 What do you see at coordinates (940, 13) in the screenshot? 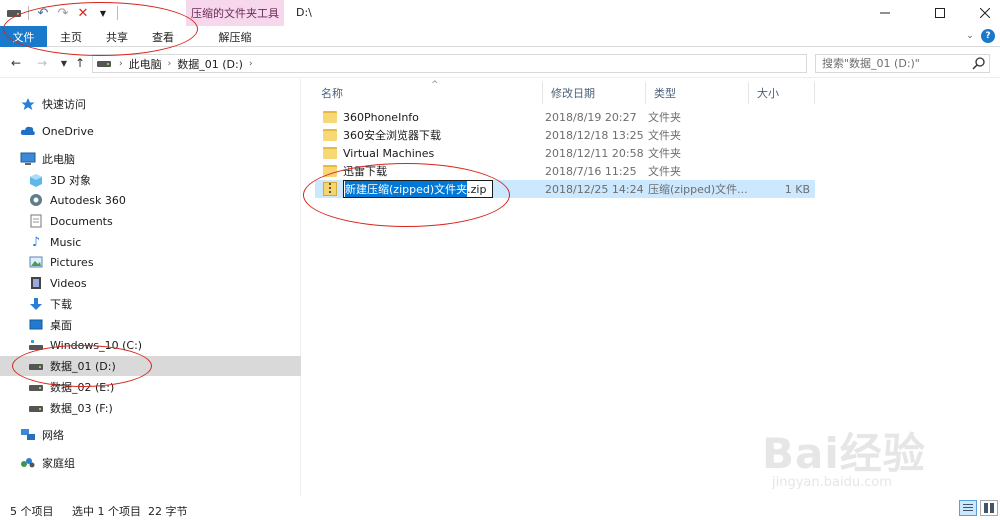
I see `maximize-button` at bounding box center [940, 13].